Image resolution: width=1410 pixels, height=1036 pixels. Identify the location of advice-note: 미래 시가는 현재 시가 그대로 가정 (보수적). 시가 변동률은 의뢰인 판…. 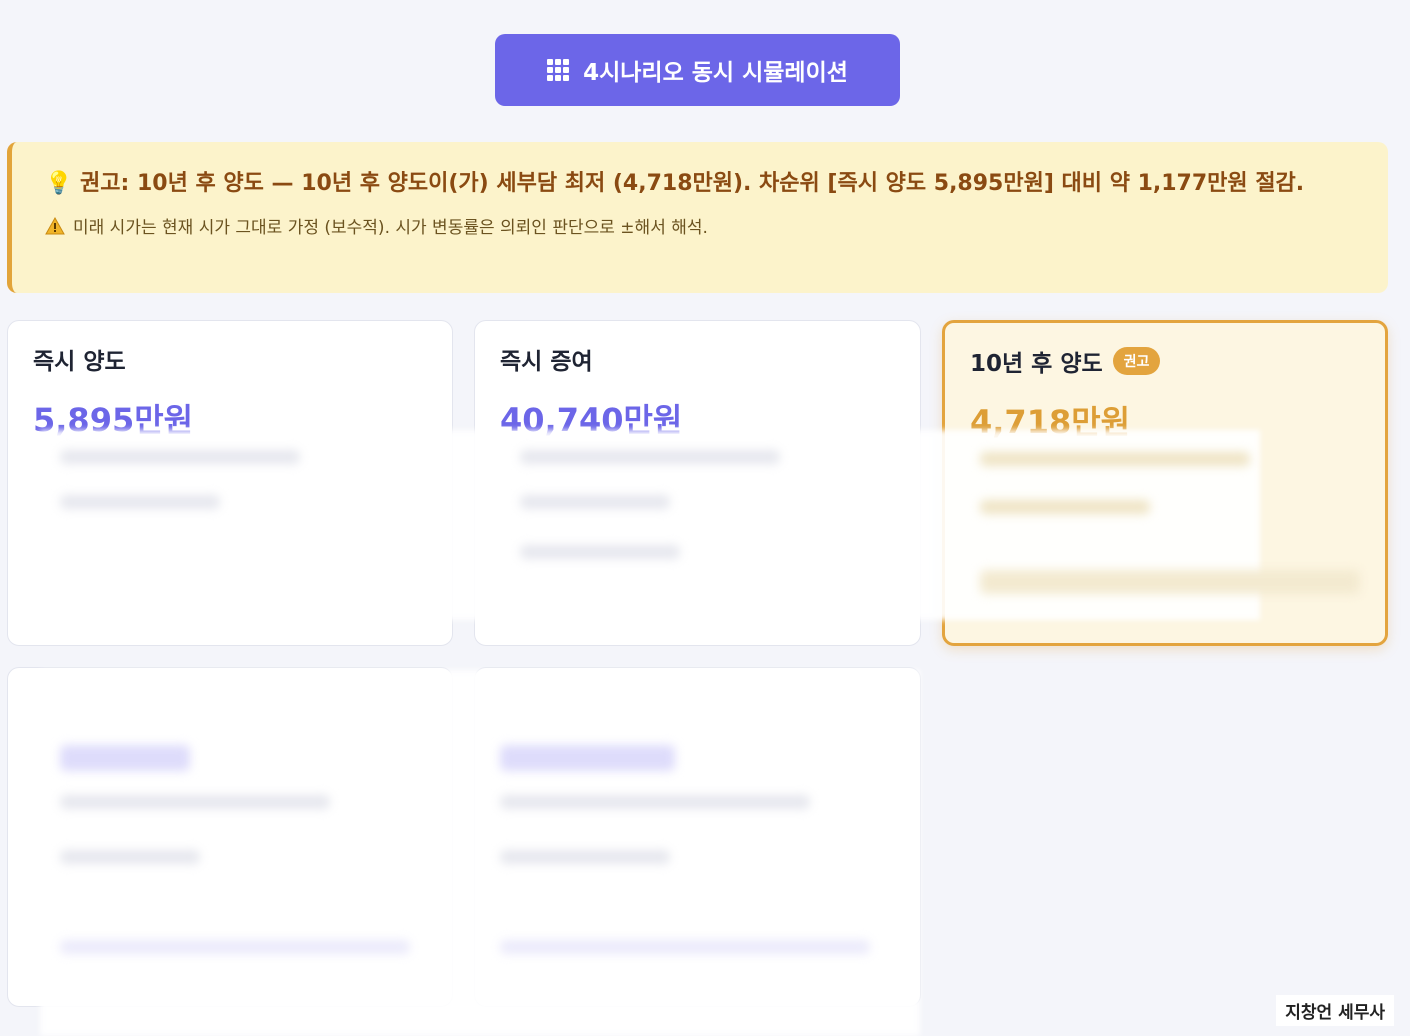
(702, 225).